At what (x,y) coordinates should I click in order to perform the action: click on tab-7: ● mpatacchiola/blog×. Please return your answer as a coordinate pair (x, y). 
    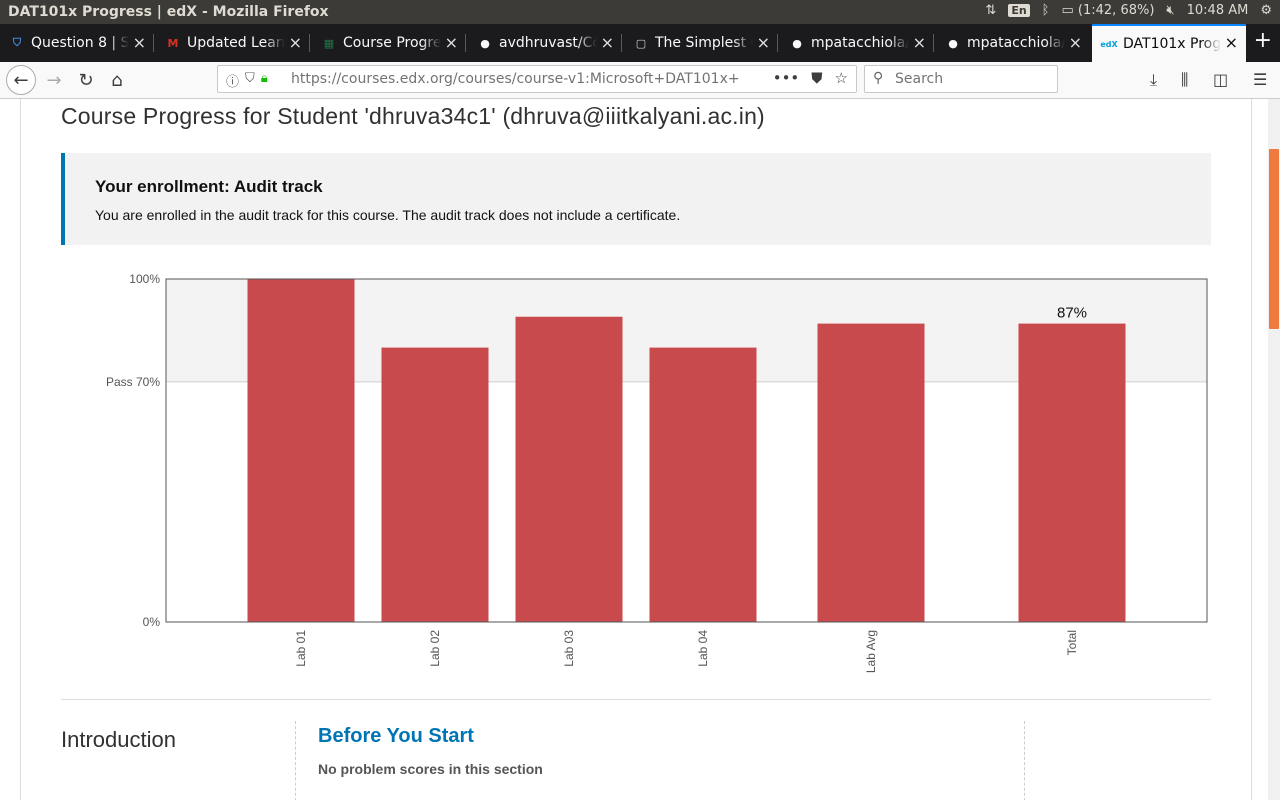
    Looking at the image, I should click on (1013, 43).